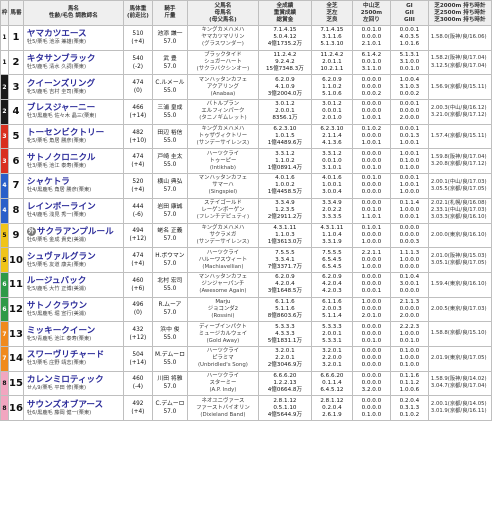 This screenshot has width=492, height=514. Describe the element at coordinates (75, 306) in the screenshot. I see `horse-name-link: サトノクラウン` at that location.